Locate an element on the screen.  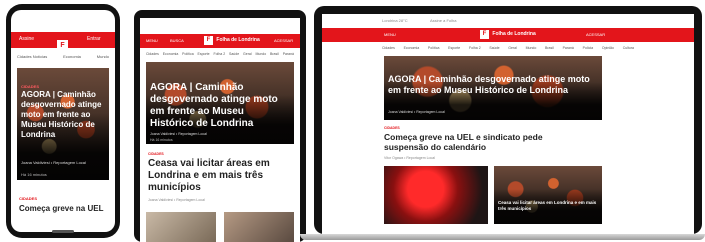
tablet-search-button: BUSCA is located at coordinates (177, 40).